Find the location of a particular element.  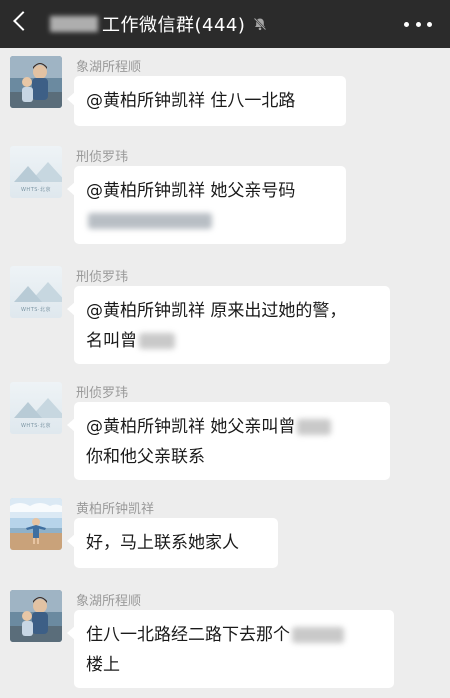

message-bubble: 好，马上联系她家人 is located at coordinates (172, 543).